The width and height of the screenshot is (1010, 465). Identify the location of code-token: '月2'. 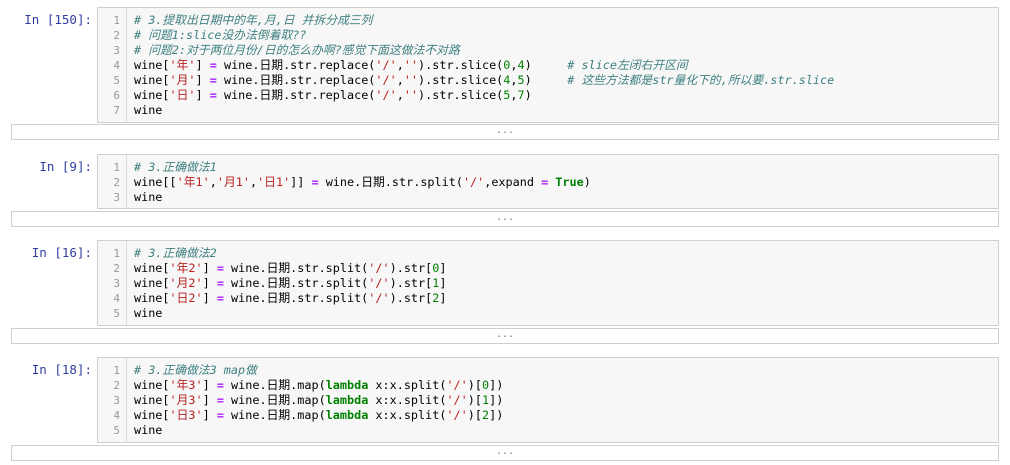
(186, 283).